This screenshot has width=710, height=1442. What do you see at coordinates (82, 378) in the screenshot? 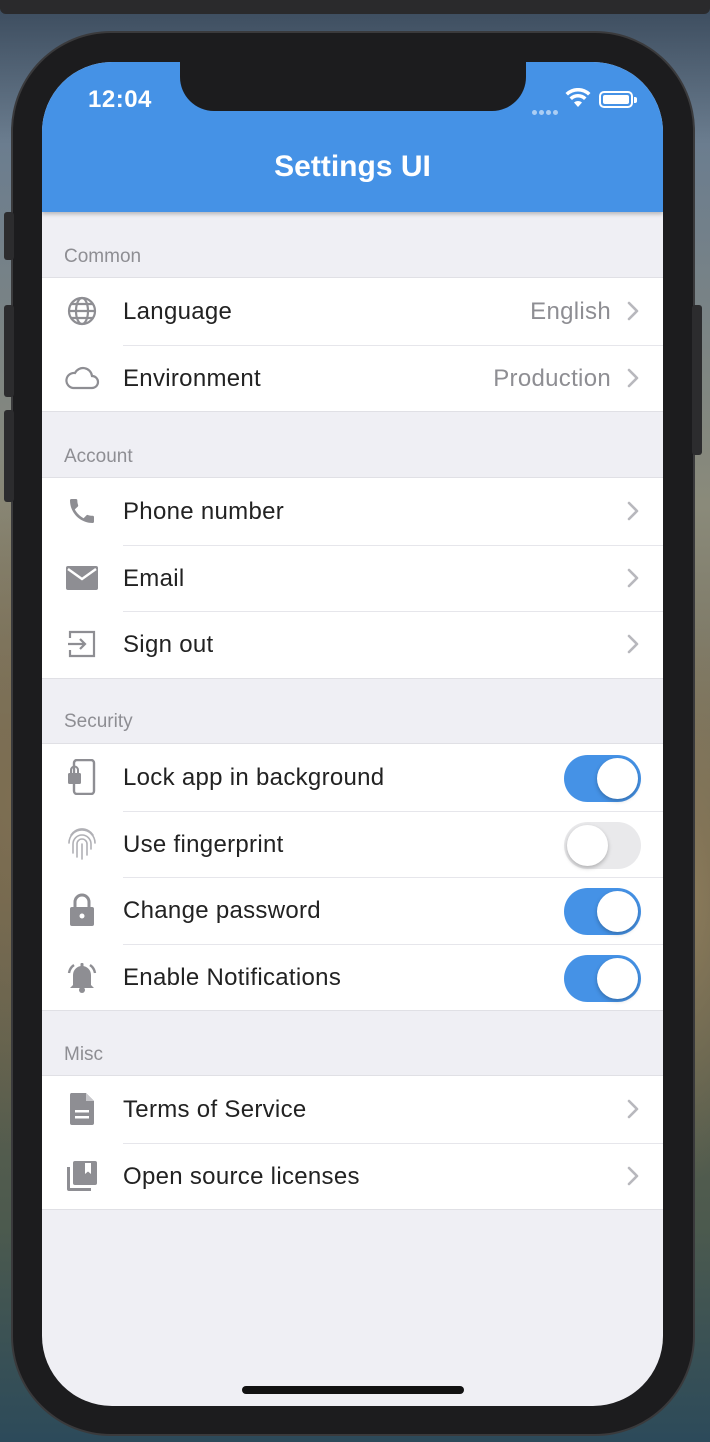
I see `cloud-icon` at bounding box center [82, 378].